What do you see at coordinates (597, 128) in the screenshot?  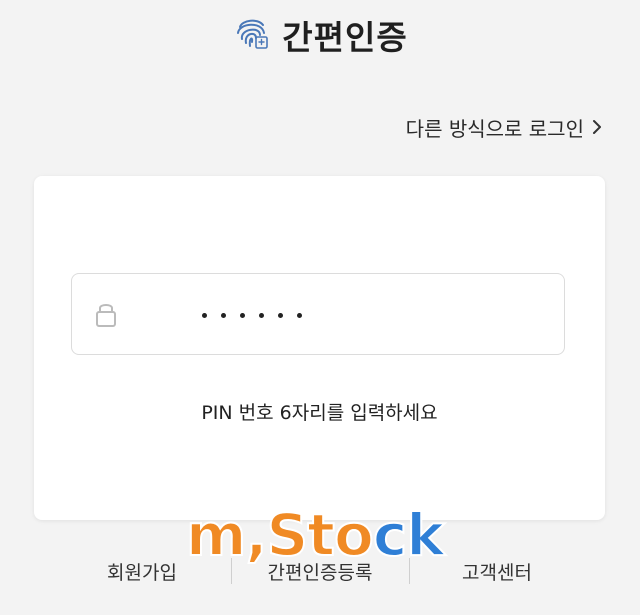 I see `chevron-right-icon` at bounding box center [597, 128].